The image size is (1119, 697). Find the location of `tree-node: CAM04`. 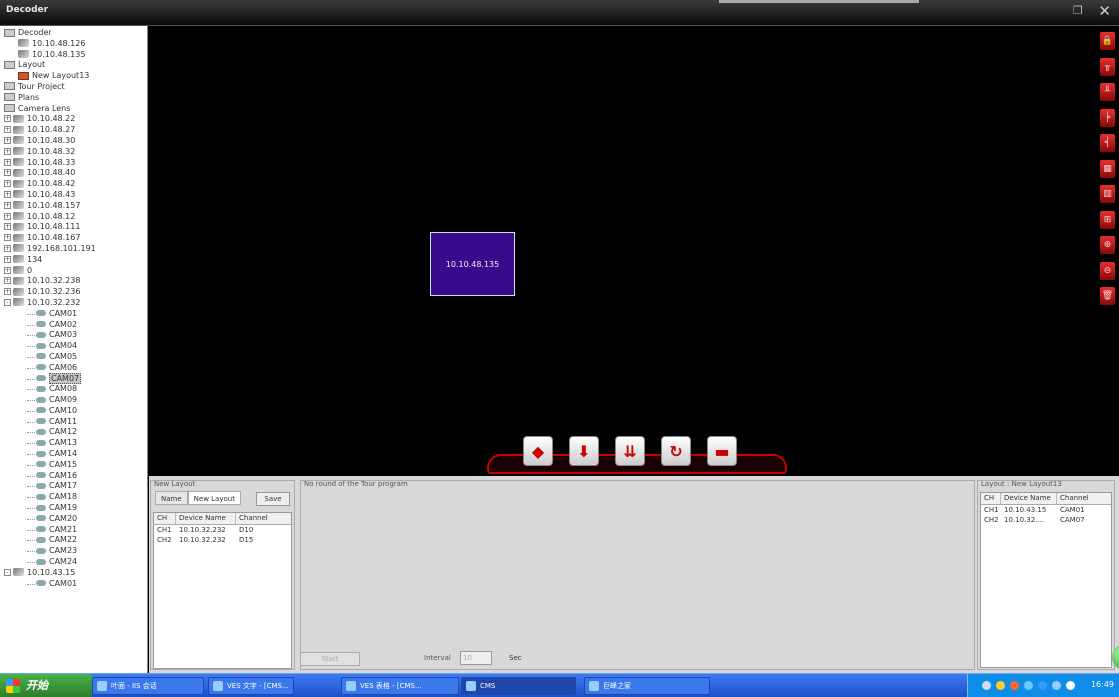

tree-node: CAM04 is located at coordinates (73, 346).